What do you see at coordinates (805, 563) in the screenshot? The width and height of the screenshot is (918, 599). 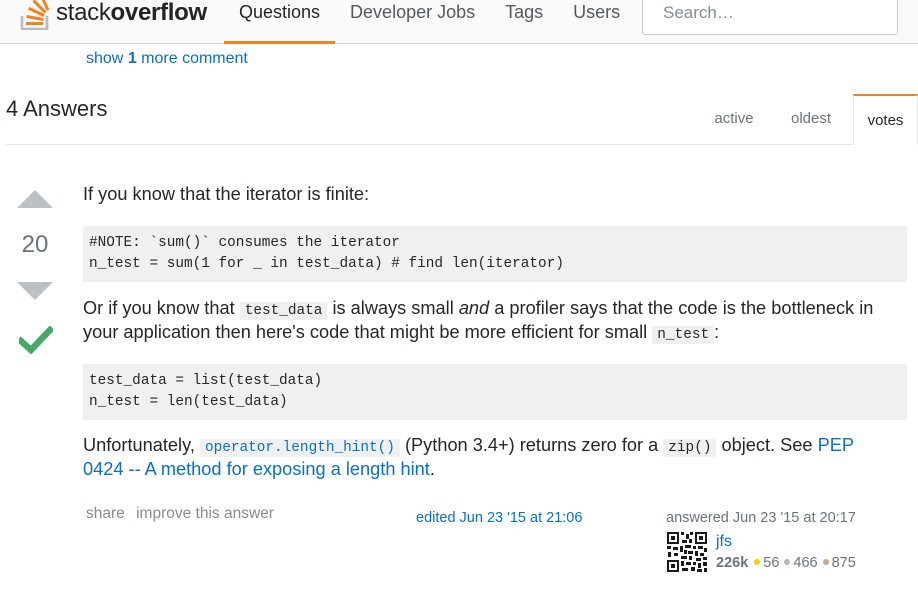 I see `silver-badge-count: 466` at bounding box center [805, 563].